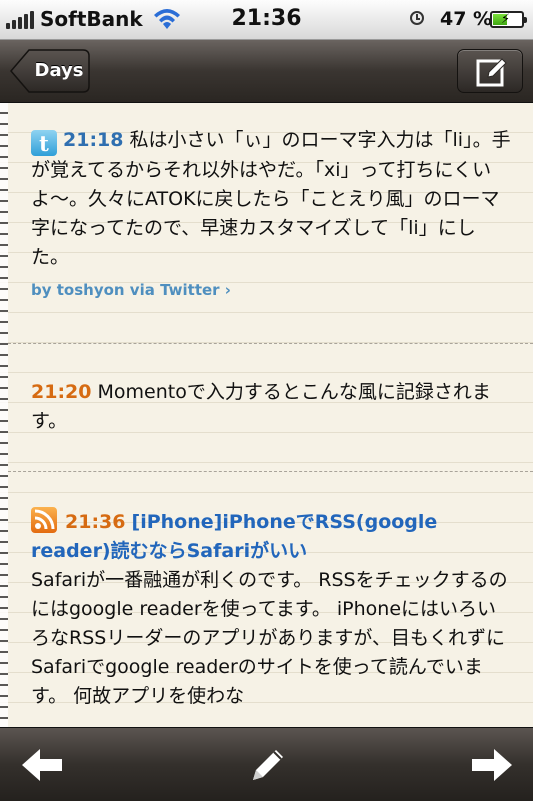 Image resolution: width=533 pixels, height=801 pixels. What do you see at coordinates (4, 415) in the screenshot?
I see `notebook-binding` at bounding box center [4, 415].